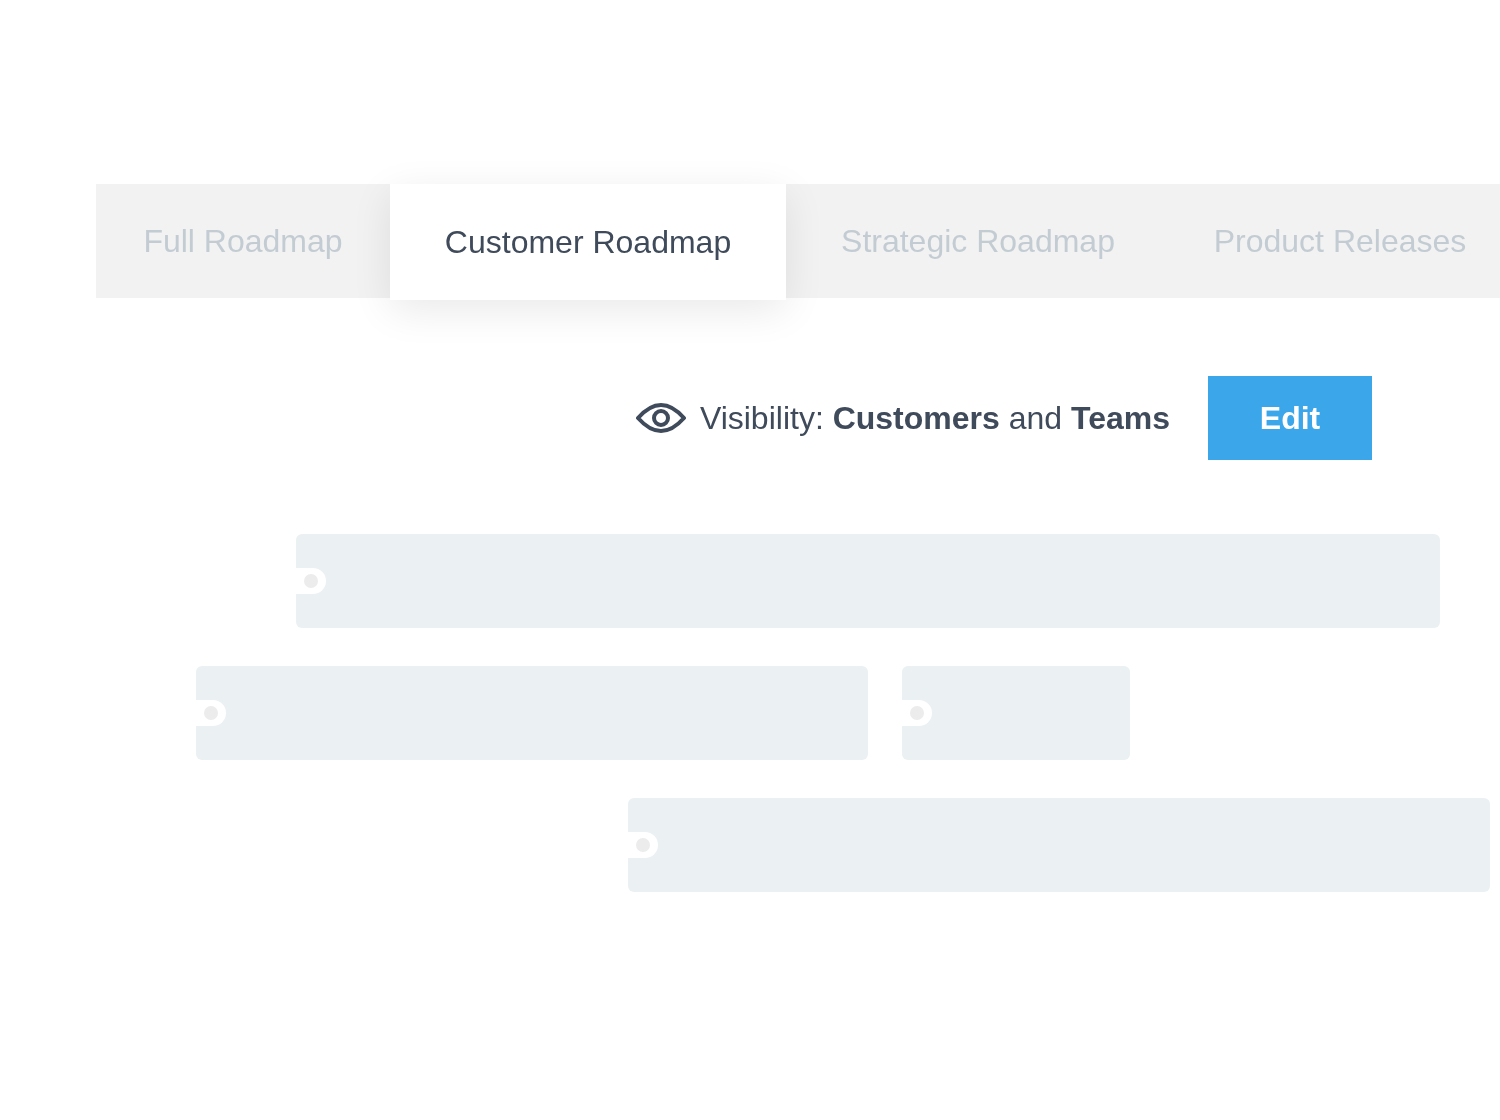 The height and width of the screenshot is (1120, 1500). What do you see at coordinates (588, 242) in the screenshot?
I see `roadmap-tab: Customer Roadmap` at bounding box center [588, 242].